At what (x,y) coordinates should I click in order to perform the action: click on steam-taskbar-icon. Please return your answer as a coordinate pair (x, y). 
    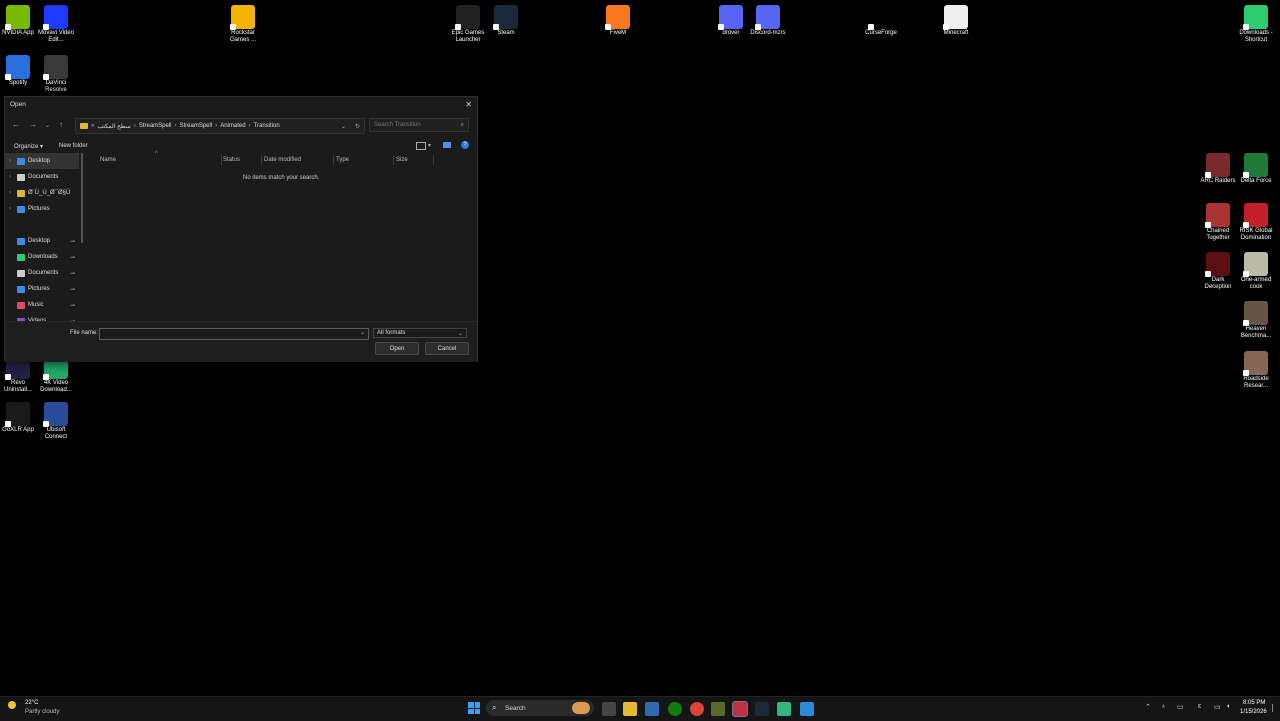
    Looking at the image, I should click on (762, 709).